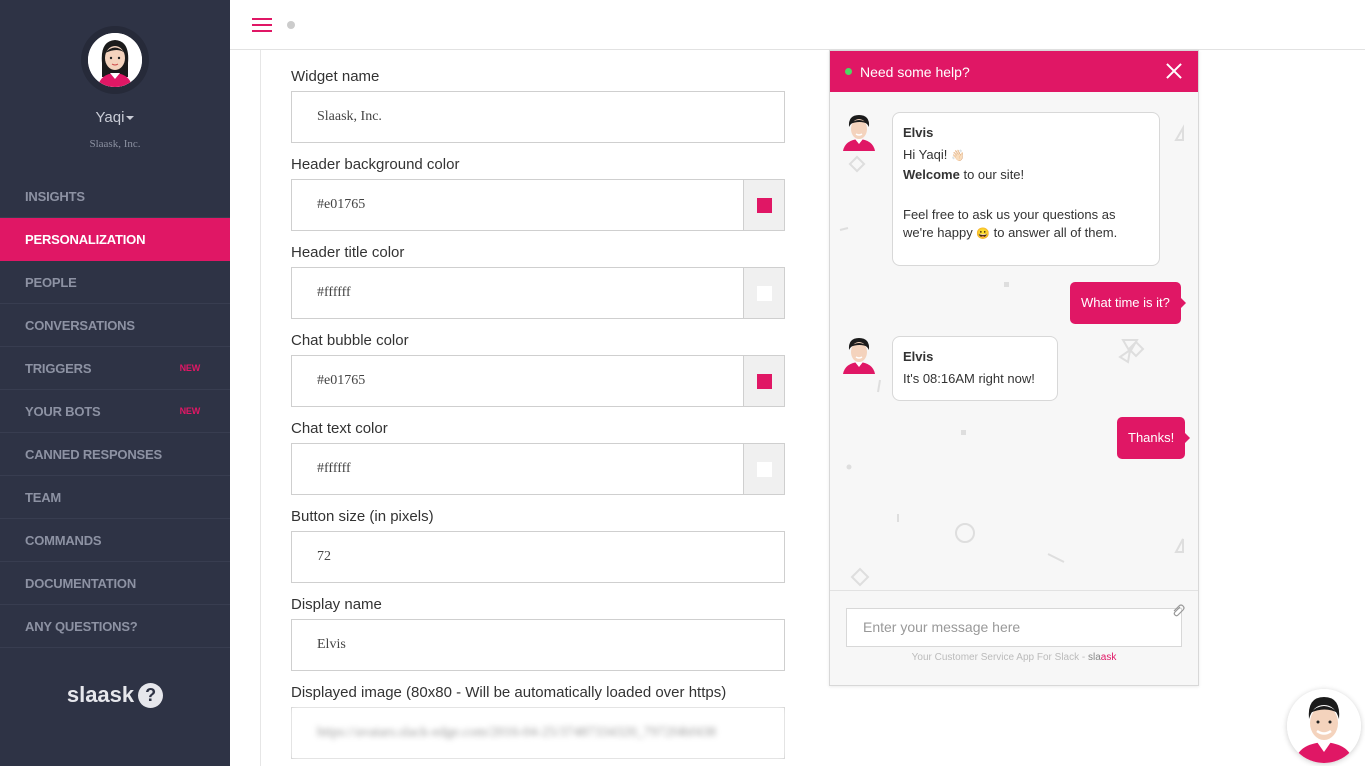 The width and height of the screenshot is (1365, 766). What do you see at coordinates (110, 117) in the screenshot?
I see `user-name: Yaqi` at bounding box center [110, 117].